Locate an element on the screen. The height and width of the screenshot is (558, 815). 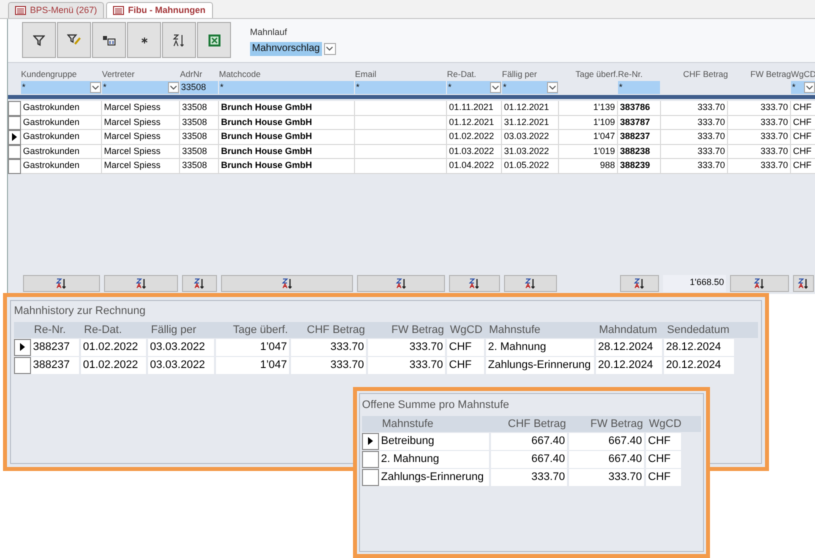
column-header: Email is located at coordinates (366, 74).